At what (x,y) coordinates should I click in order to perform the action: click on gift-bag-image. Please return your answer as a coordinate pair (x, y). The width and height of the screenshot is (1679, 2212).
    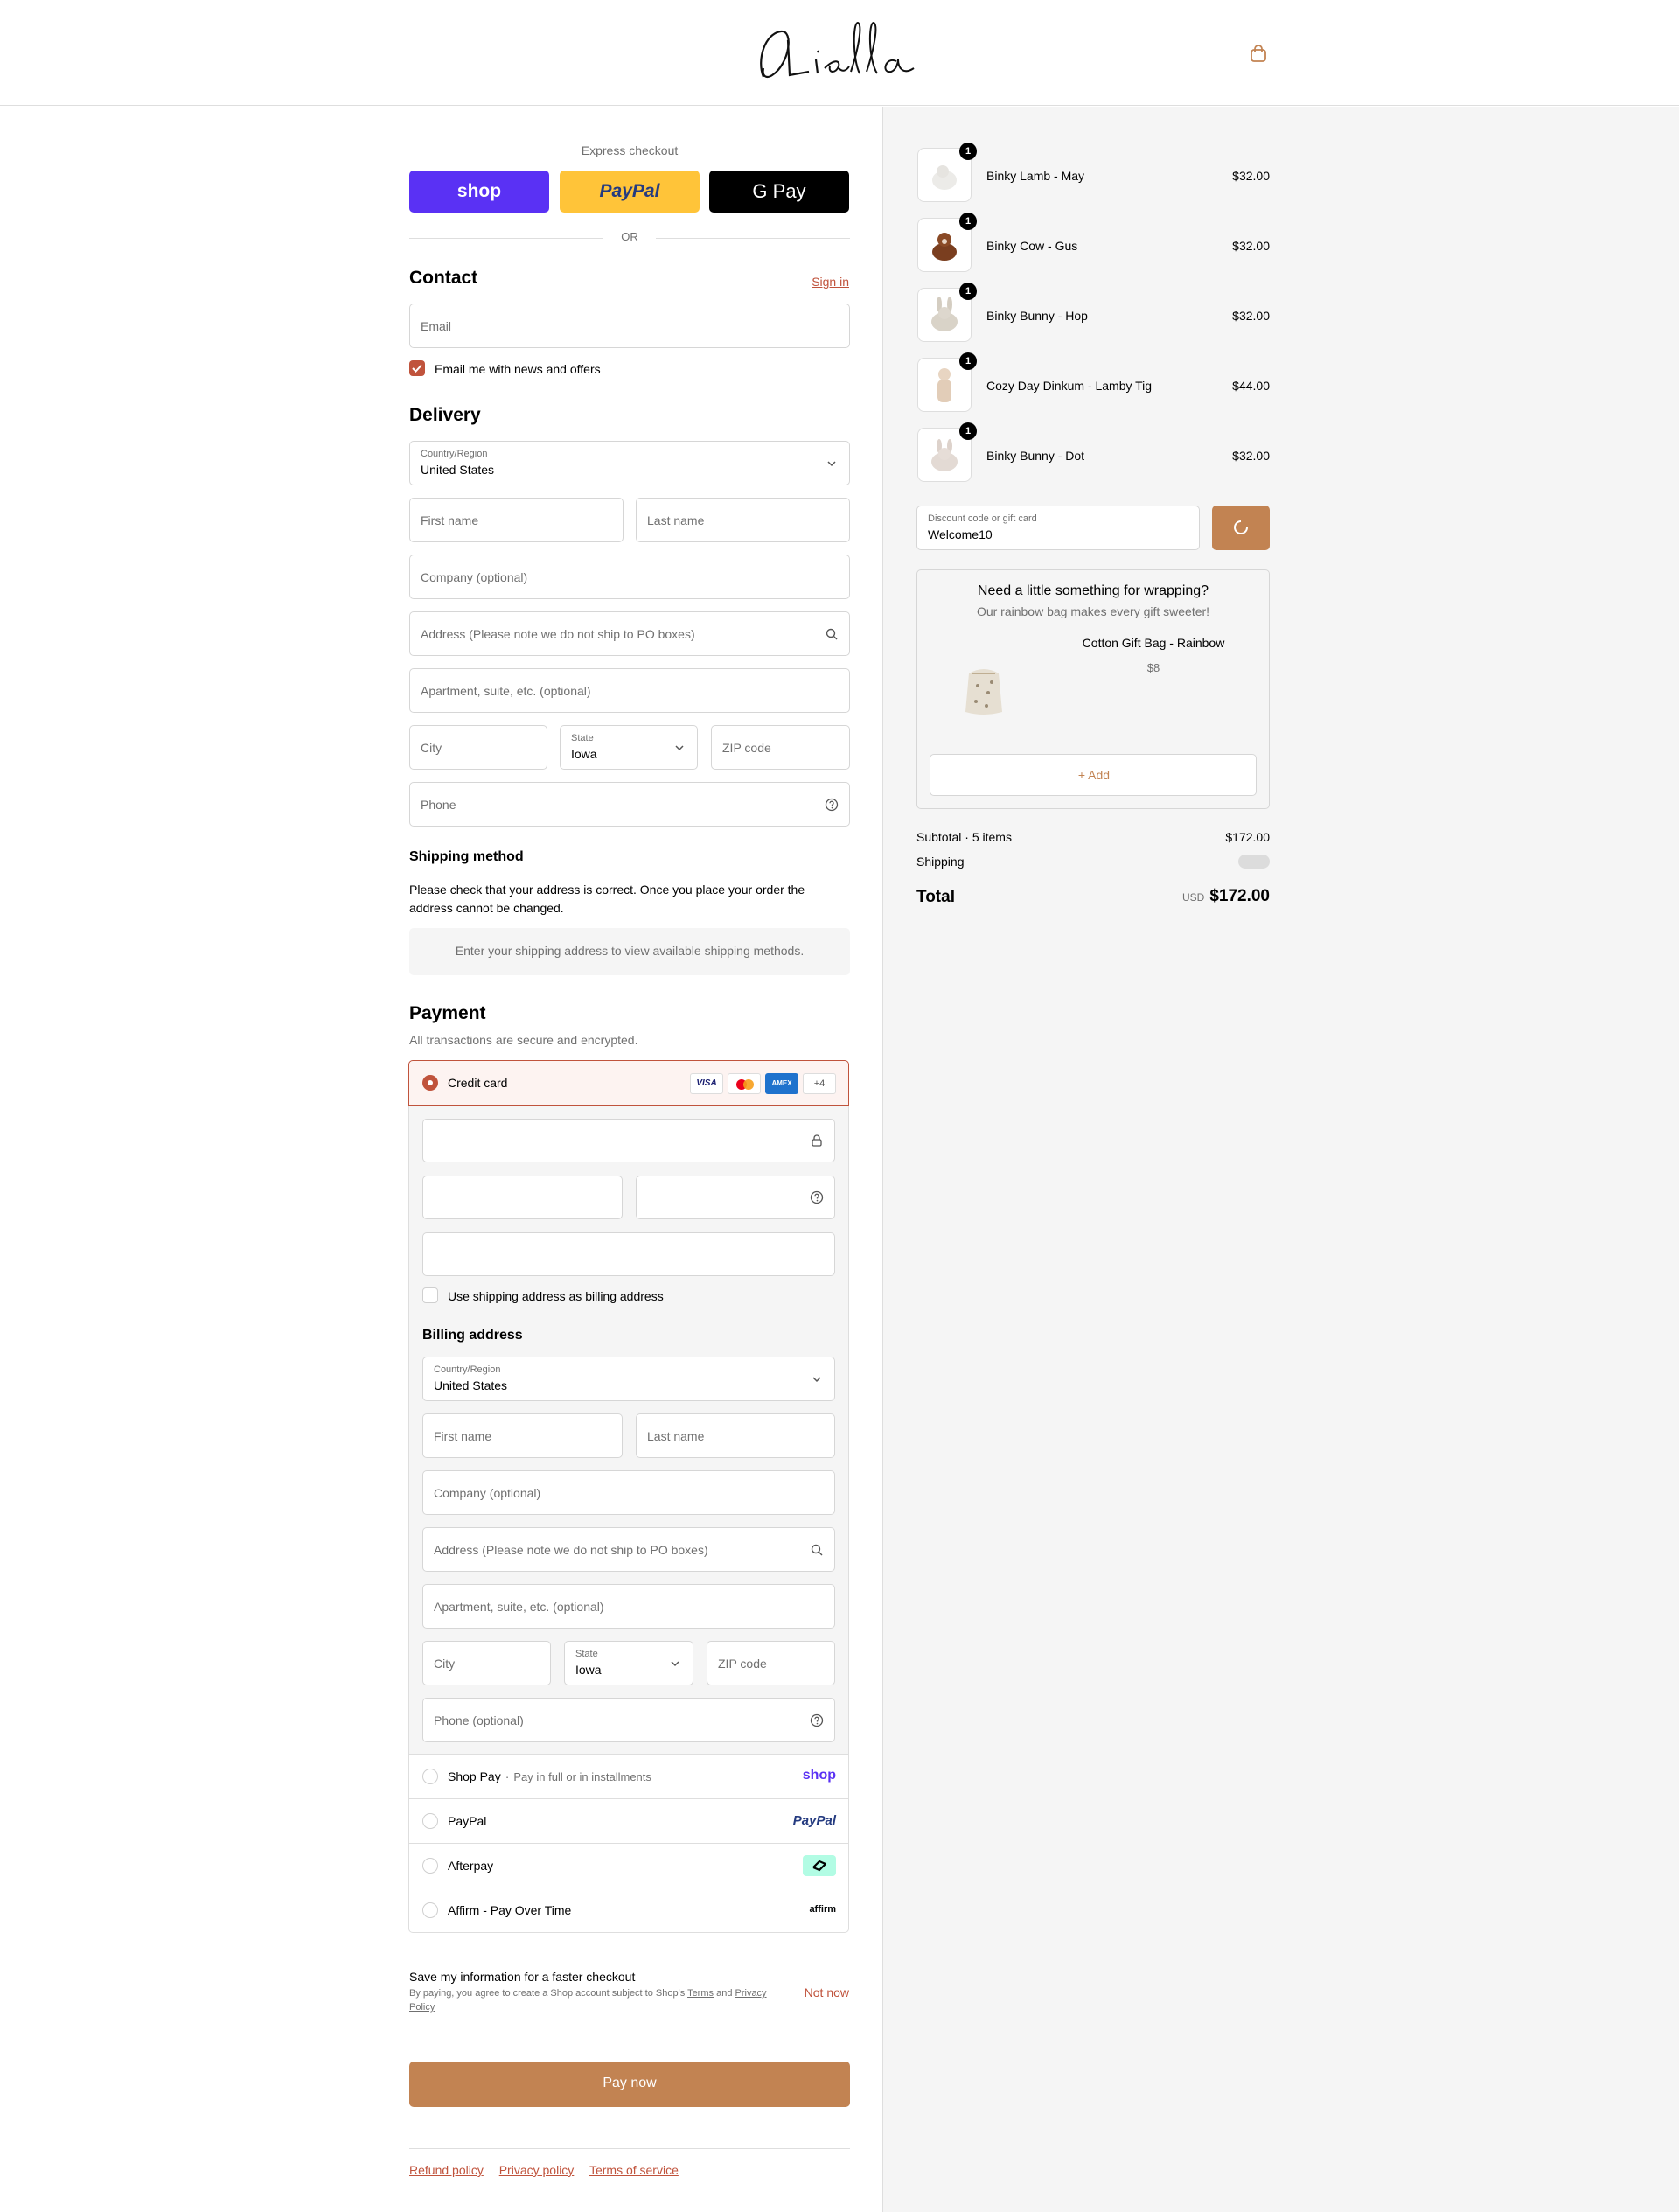
    Looking at the image, I should click on (984, 688).